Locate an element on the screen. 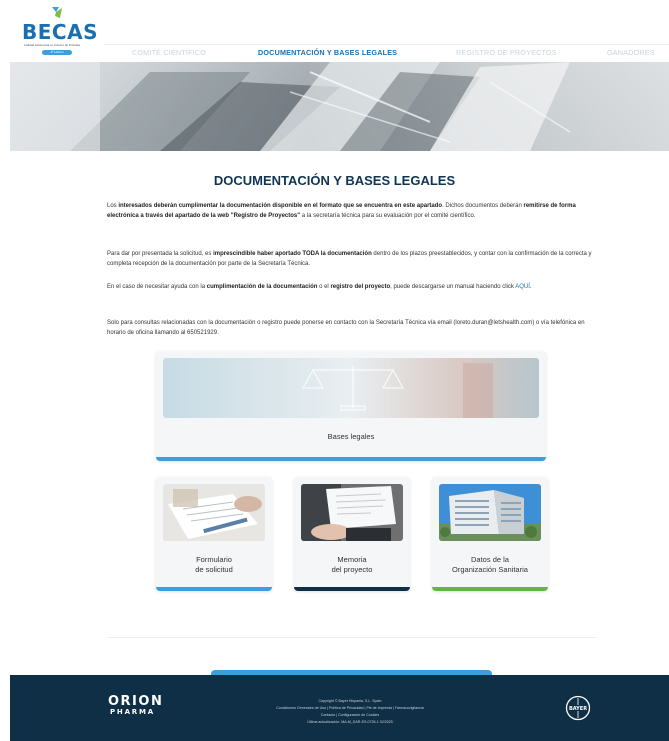 The height and width of the screenshot is (741, 669). formulario-label: Formulario de solicitud is located at coordinates (214, 564).